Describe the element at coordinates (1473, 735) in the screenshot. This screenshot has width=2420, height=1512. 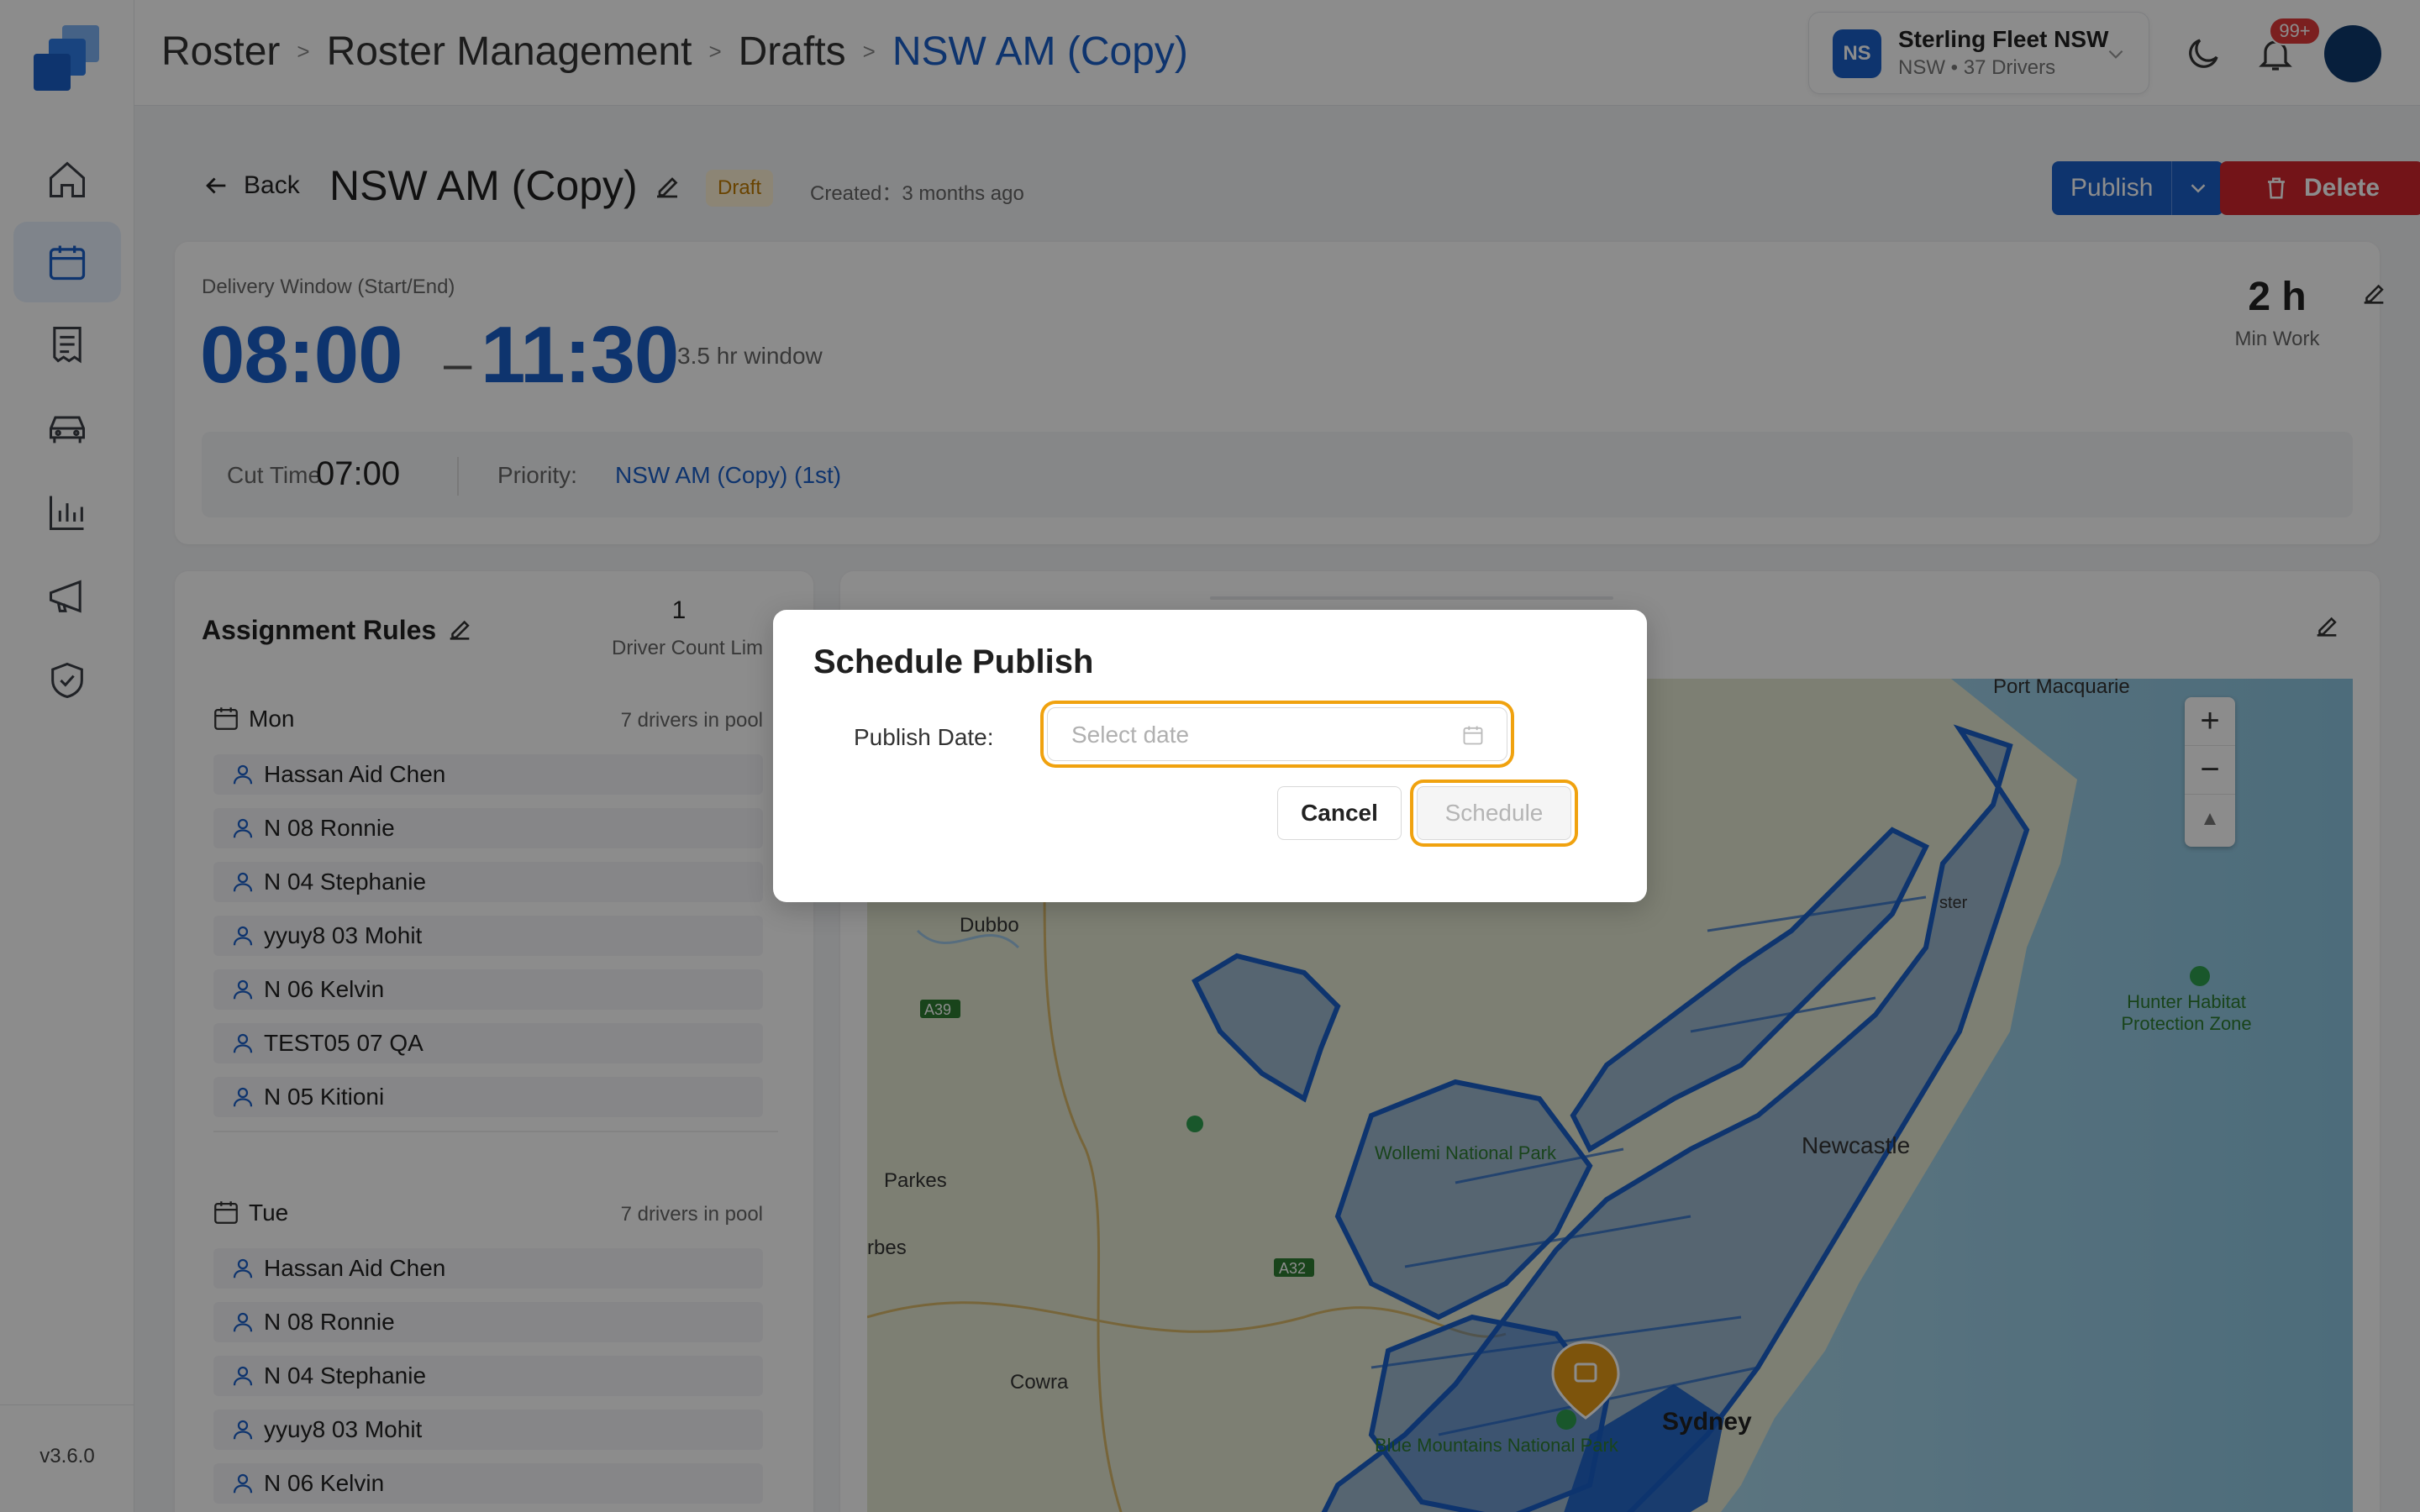
I see `calendar-icon` at that location.